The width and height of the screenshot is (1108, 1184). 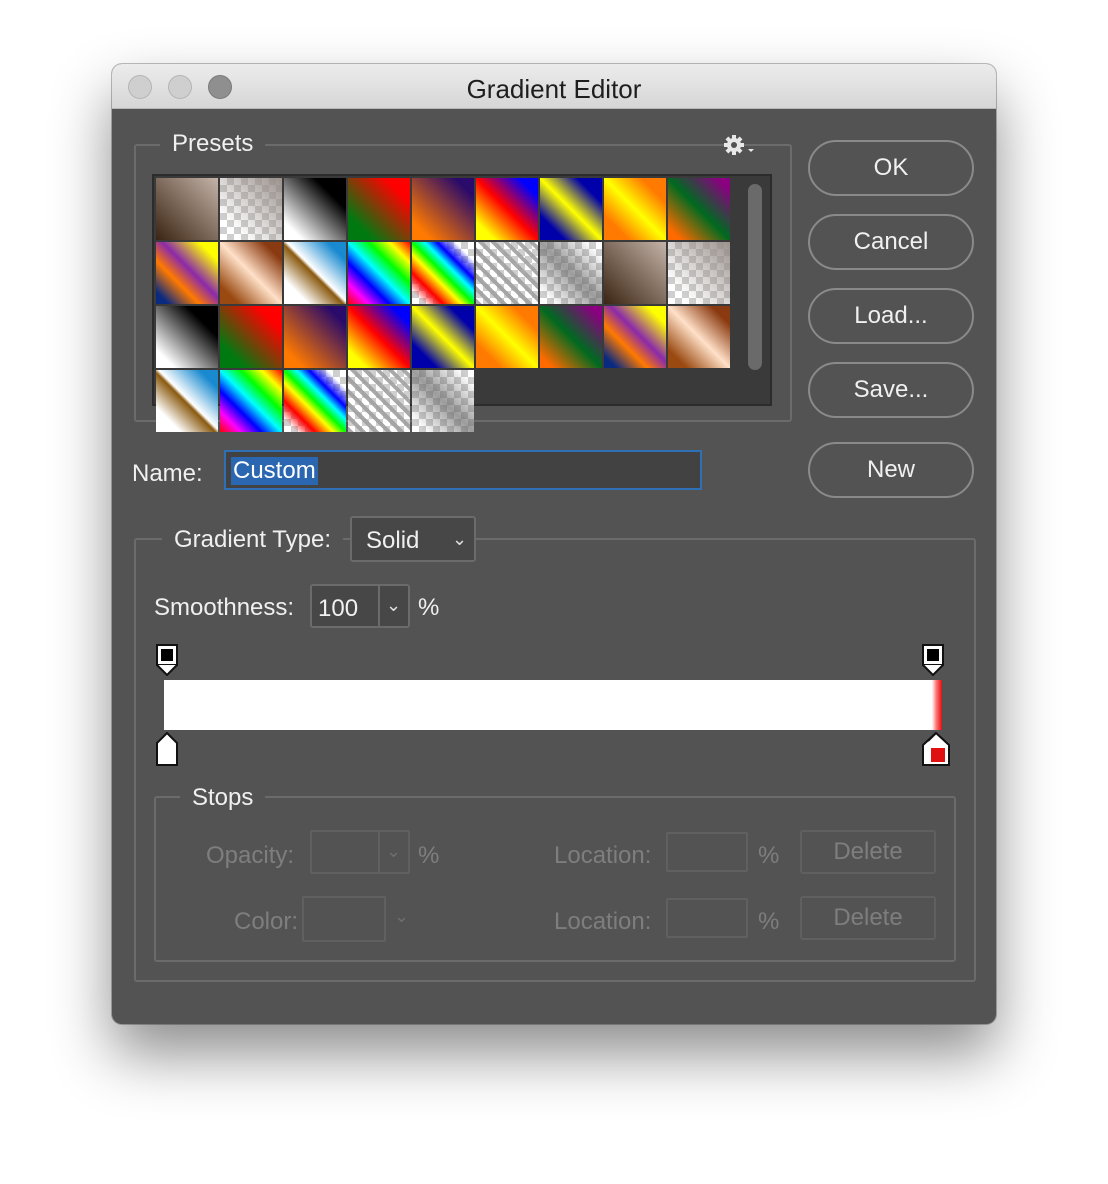 I want to click on new-button: New, so click(x=891, y=470).